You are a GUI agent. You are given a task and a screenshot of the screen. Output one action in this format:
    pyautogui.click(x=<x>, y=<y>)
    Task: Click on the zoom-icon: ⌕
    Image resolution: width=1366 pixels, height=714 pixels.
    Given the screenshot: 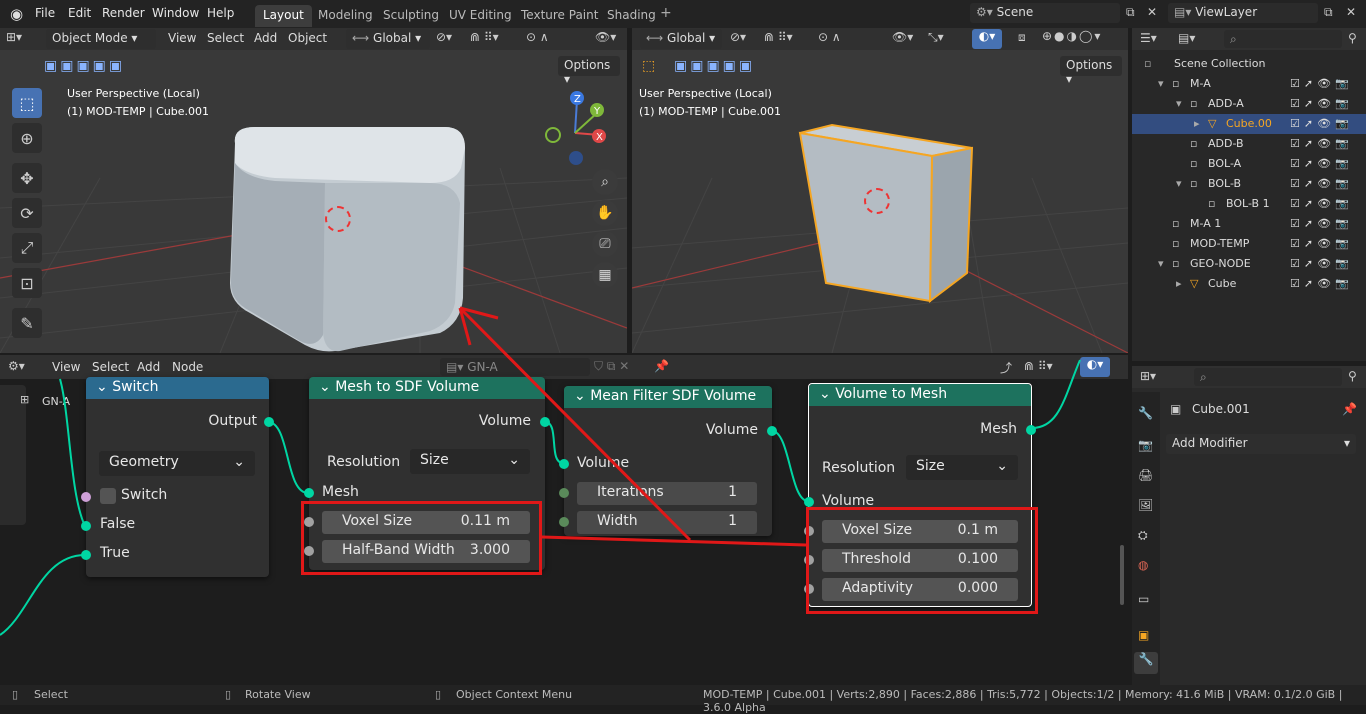 What is the action you would take?
    pyautogui.click(x=605, y=182)
    